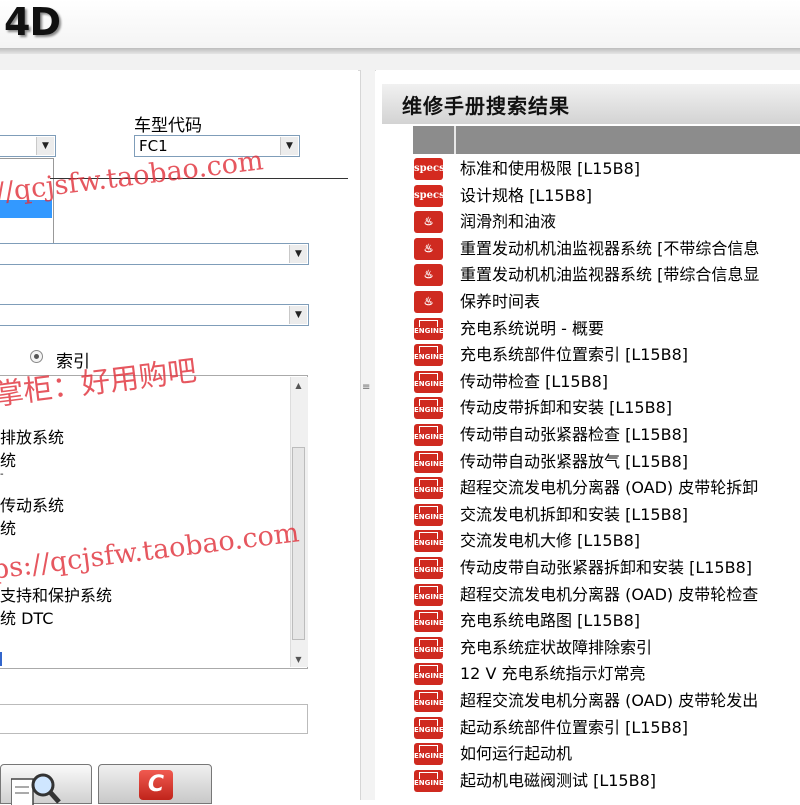  Describe the element at coordinates (56, 594) in the screenshot. I see `tree-item: 支持和保护系统` at that location.